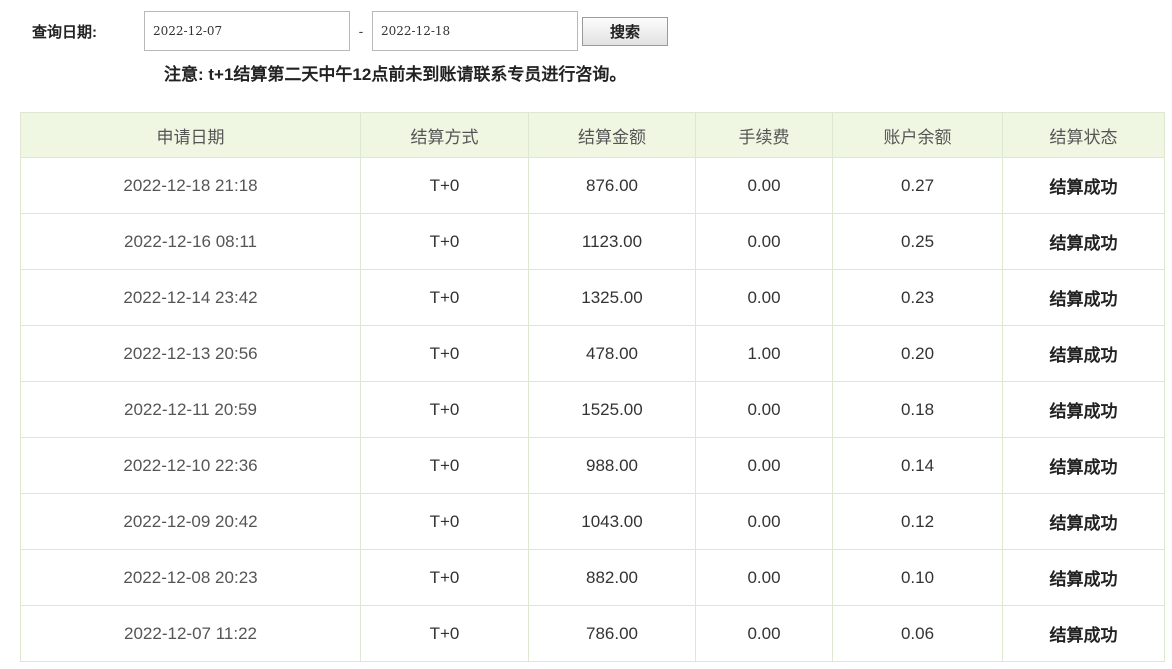  I want to click on cell-balance: 0.06, so click(917, 633).